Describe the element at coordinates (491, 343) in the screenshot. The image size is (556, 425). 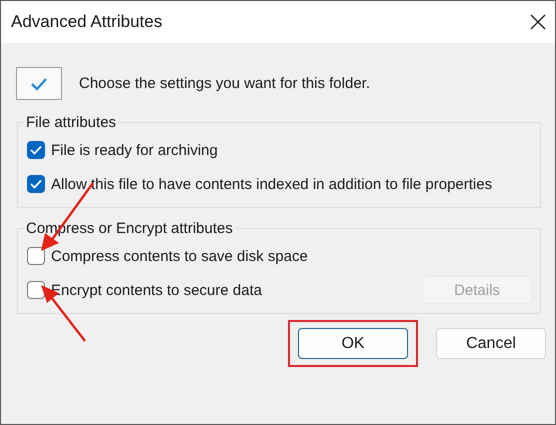
I see `dialog-button: Cancel` at that location.